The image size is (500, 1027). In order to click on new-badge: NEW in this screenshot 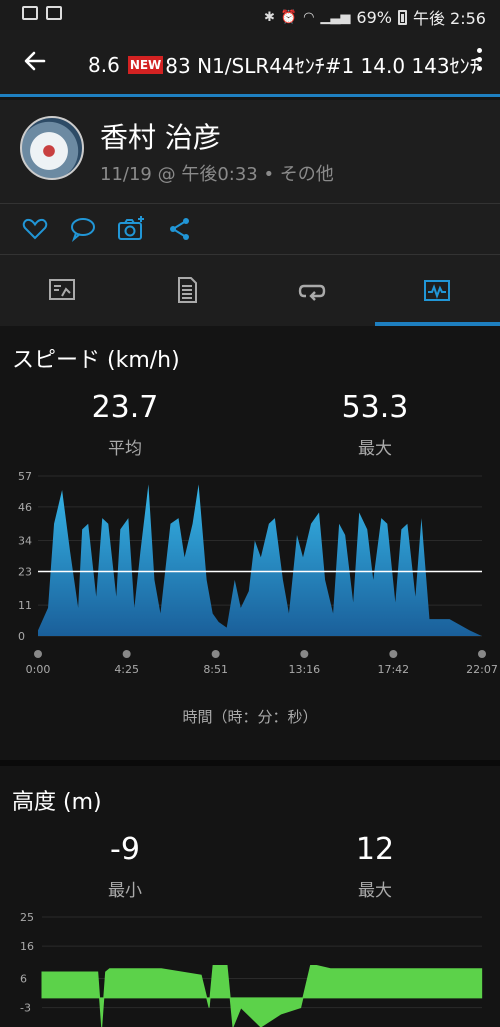, I will do `click(145, 64)`.